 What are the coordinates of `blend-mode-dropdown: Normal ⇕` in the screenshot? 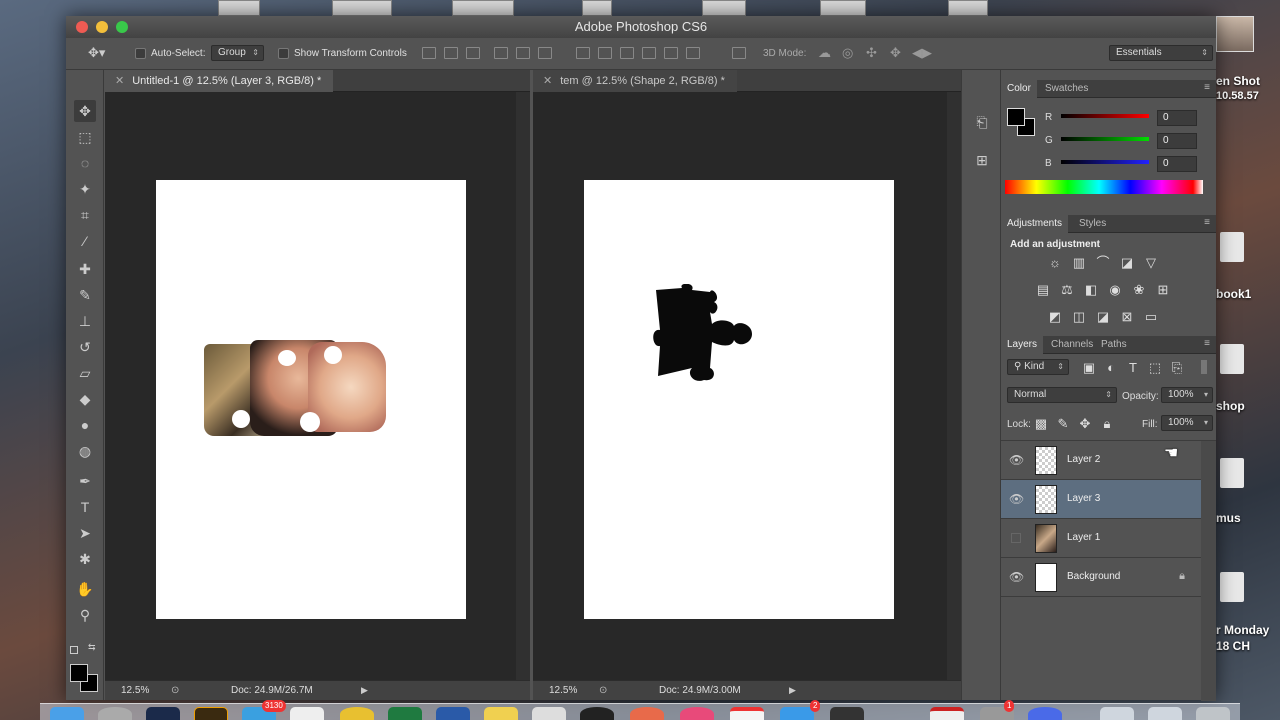 It's located at (1062, 395).